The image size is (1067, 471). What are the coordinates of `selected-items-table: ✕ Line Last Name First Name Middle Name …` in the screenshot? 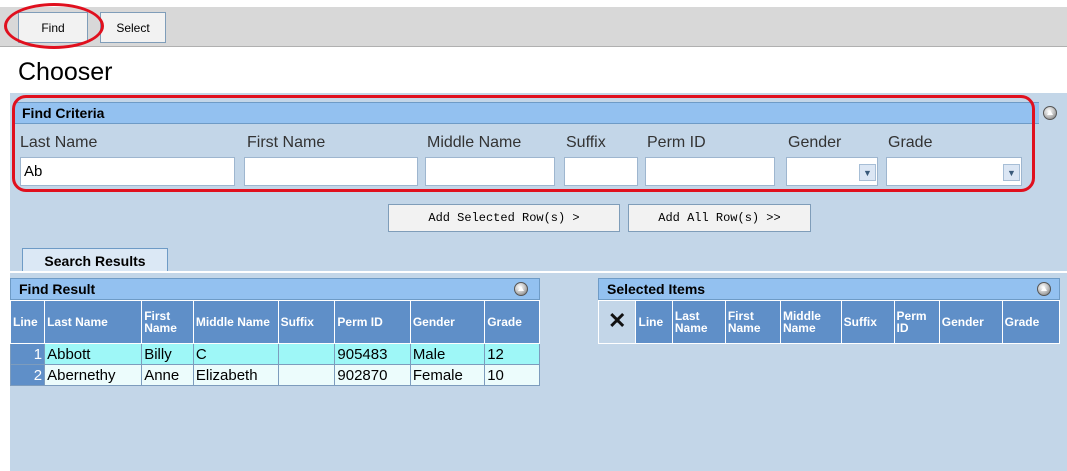 It's located at (829, 322).